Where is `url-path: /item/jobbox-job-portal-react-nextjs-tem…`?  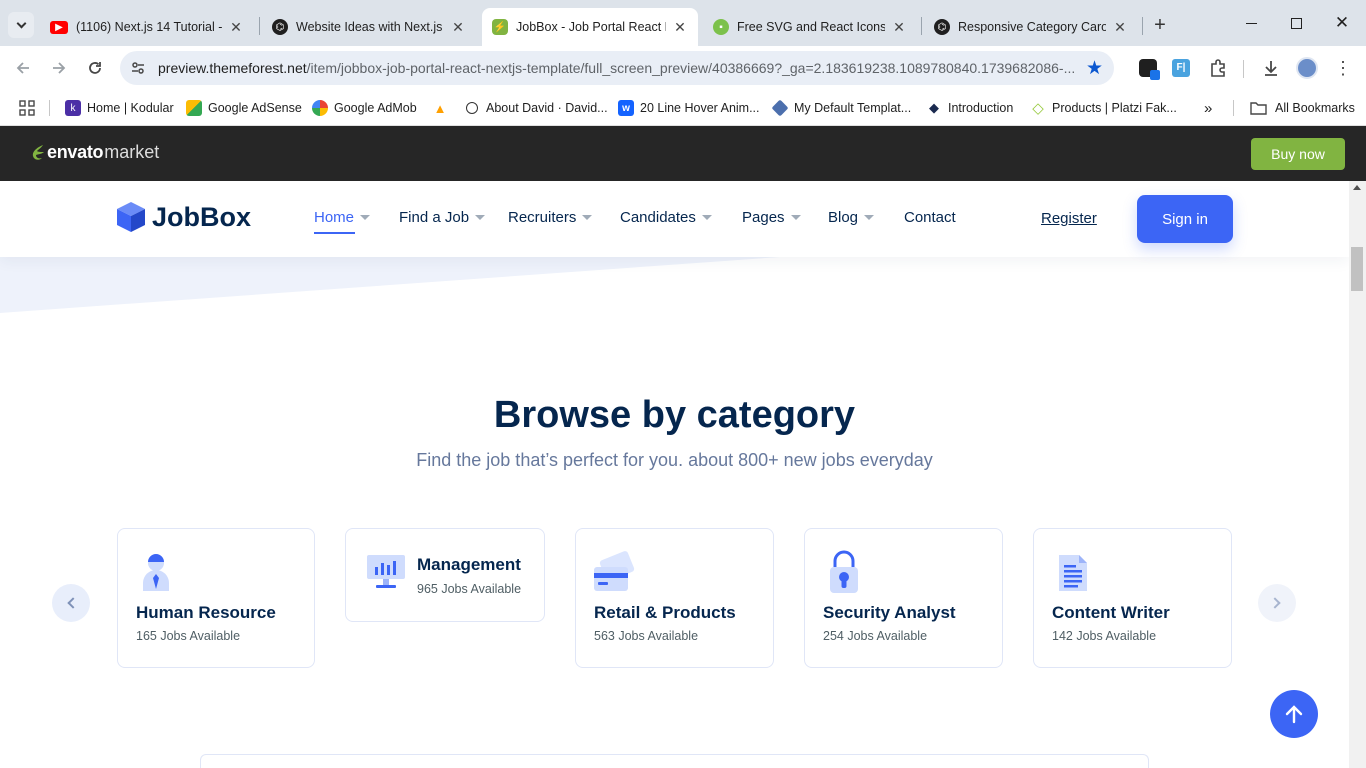
url-path: /item/jobbox-job-portal-react-nextjs-tem… is located at coordinates (691, 68).